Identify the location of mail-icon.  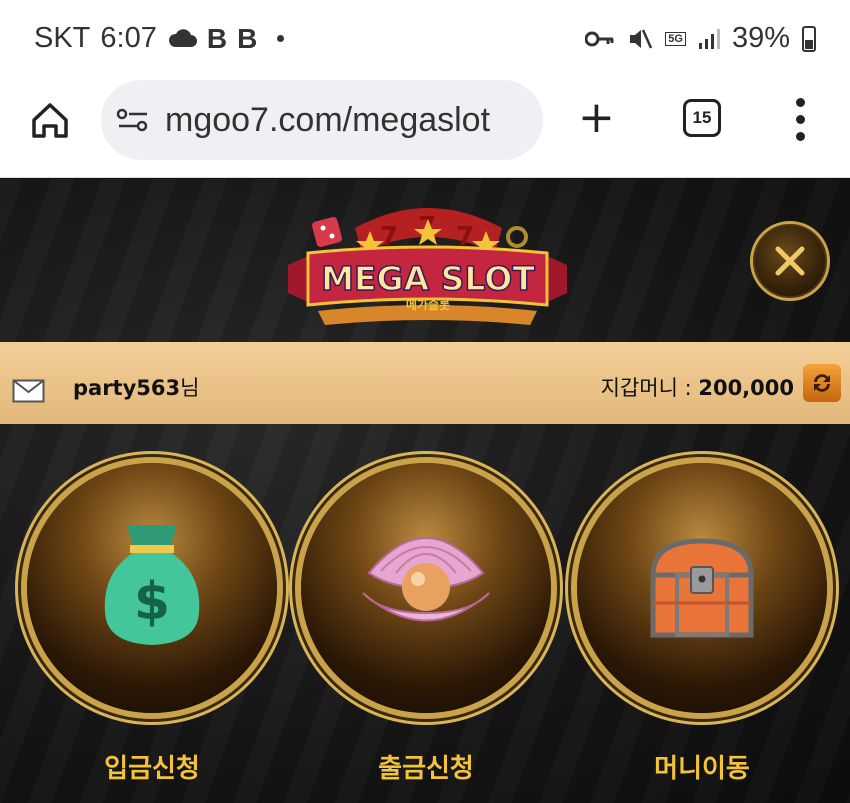
(28, 391).